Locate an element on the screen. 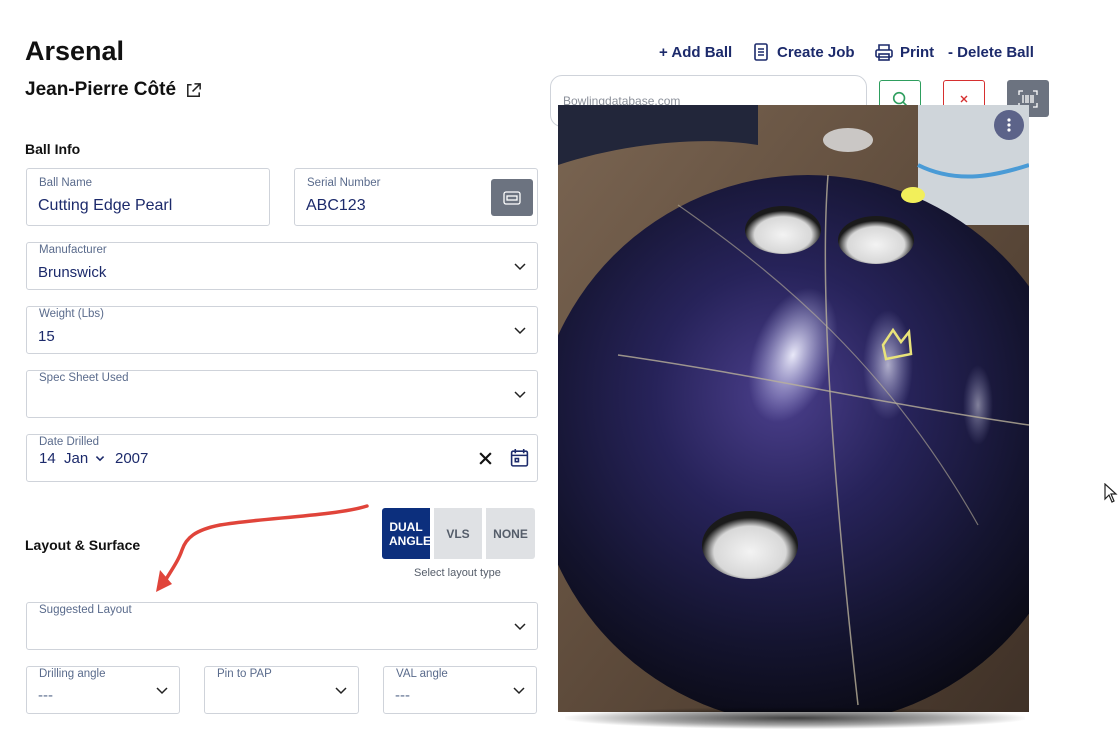  layout-type-dual-angle: DUAL ANGLE is located at coordinates (406, 533).